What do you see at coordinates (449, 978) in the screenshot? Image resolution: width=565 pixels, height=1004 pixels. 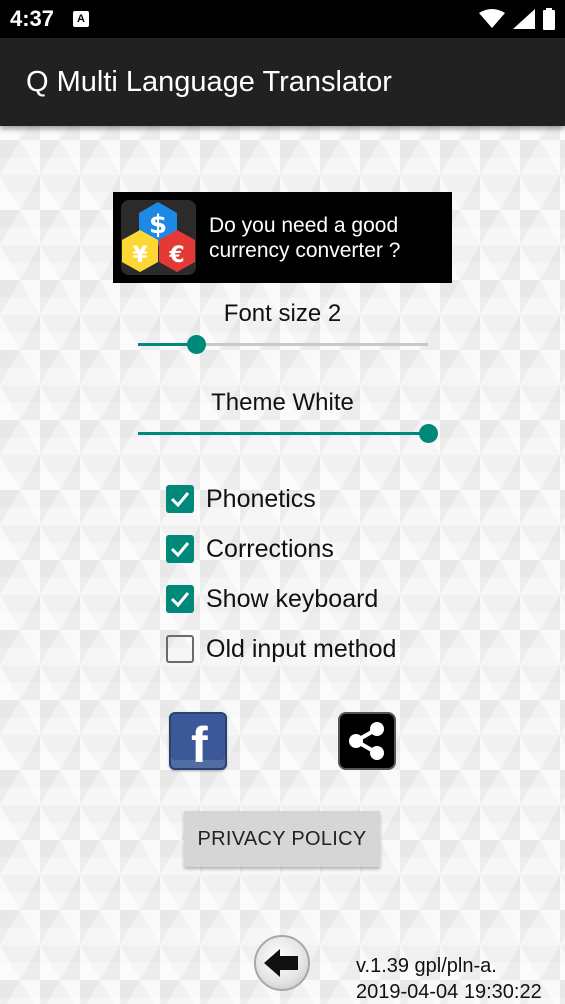 I see `version-info: v.1.39 gpl/pln-a. 2019-04-04 19:30:22` at bounding box center [449, 978].